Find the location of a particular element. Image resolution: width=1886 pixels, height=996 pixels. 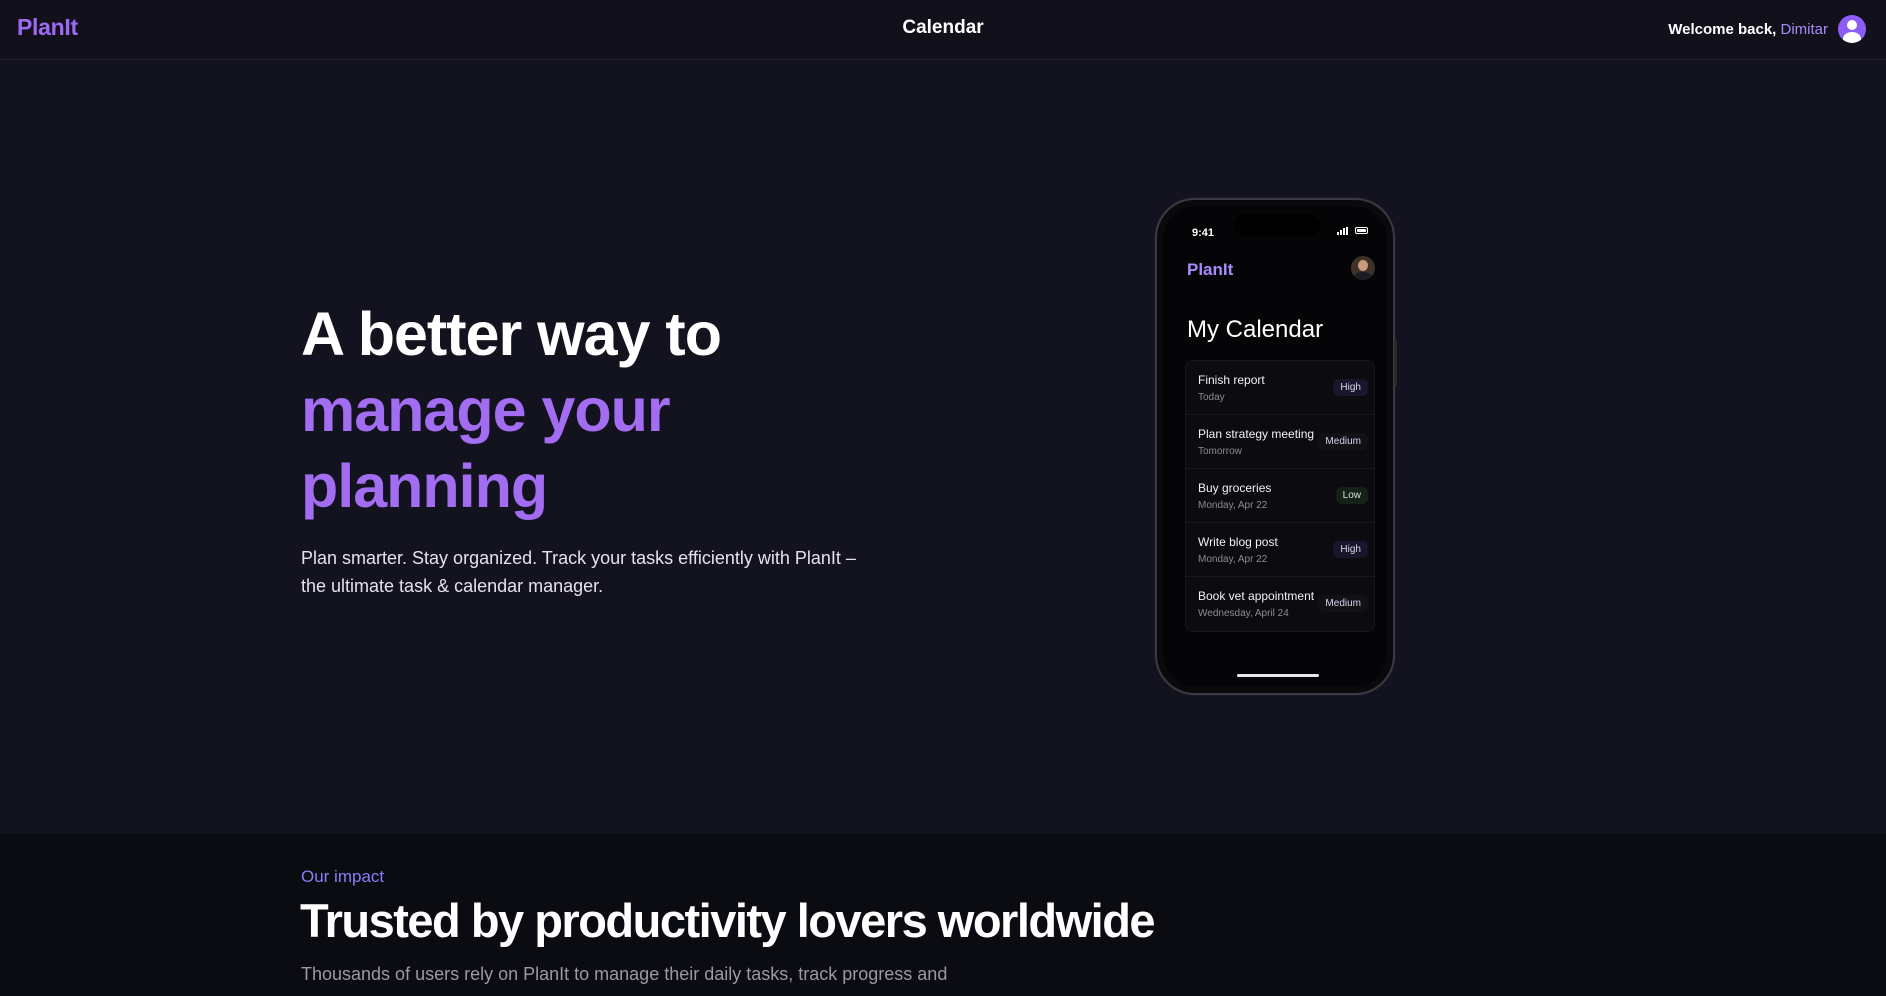

task-item: Finish report Today High is located at coordinates (1280, 388).